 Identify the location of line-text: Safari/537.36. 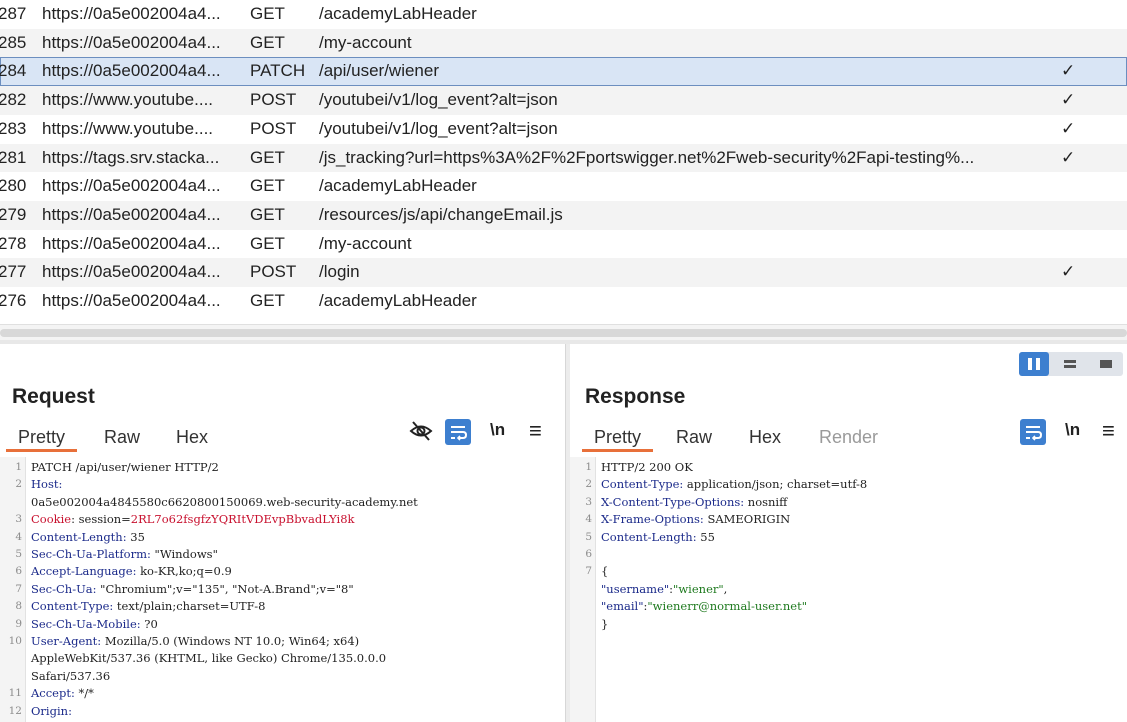
(71, 675).